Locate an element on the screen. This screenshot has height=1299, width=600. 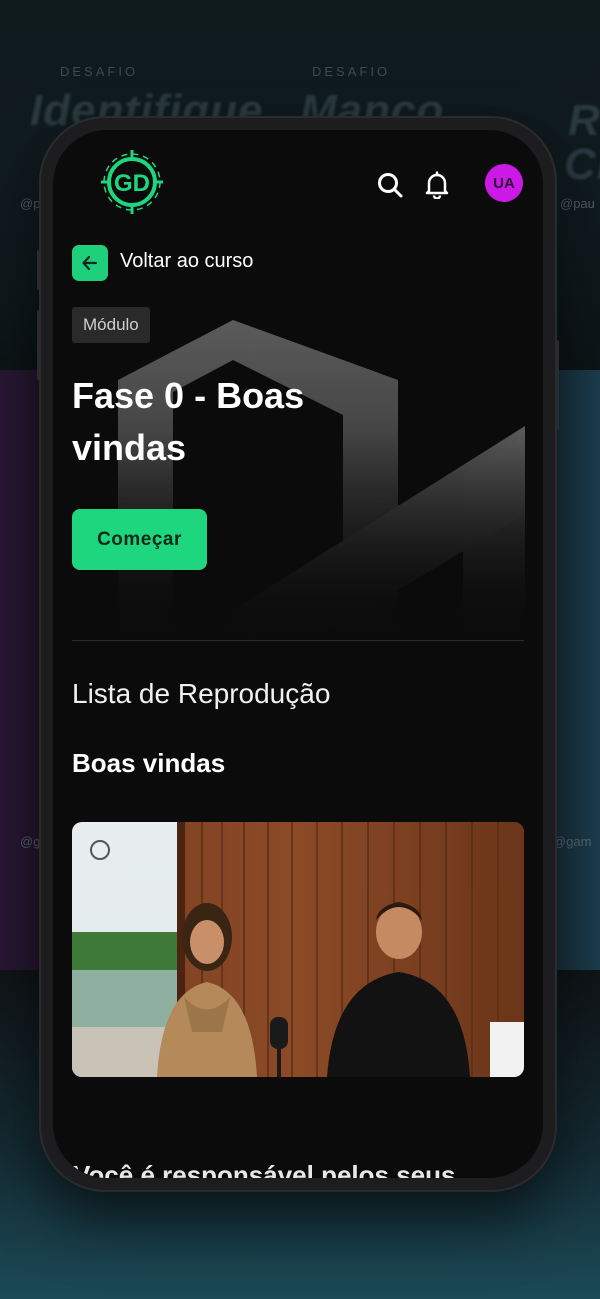
next-lesson-title: Você é responsável pelos seus is located at coordinates (264, 1169).